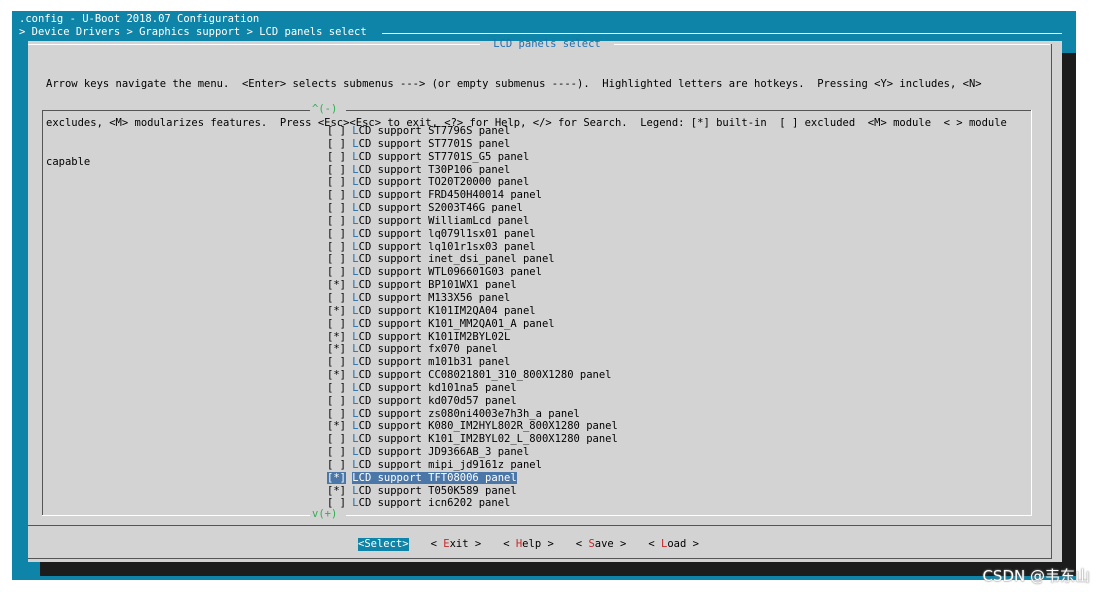 This screenshot has width=1096, height=592. What do you see at coordinates (722, 33) in the screenshot?
I see `header-rule` at bounding box center [722, 33].